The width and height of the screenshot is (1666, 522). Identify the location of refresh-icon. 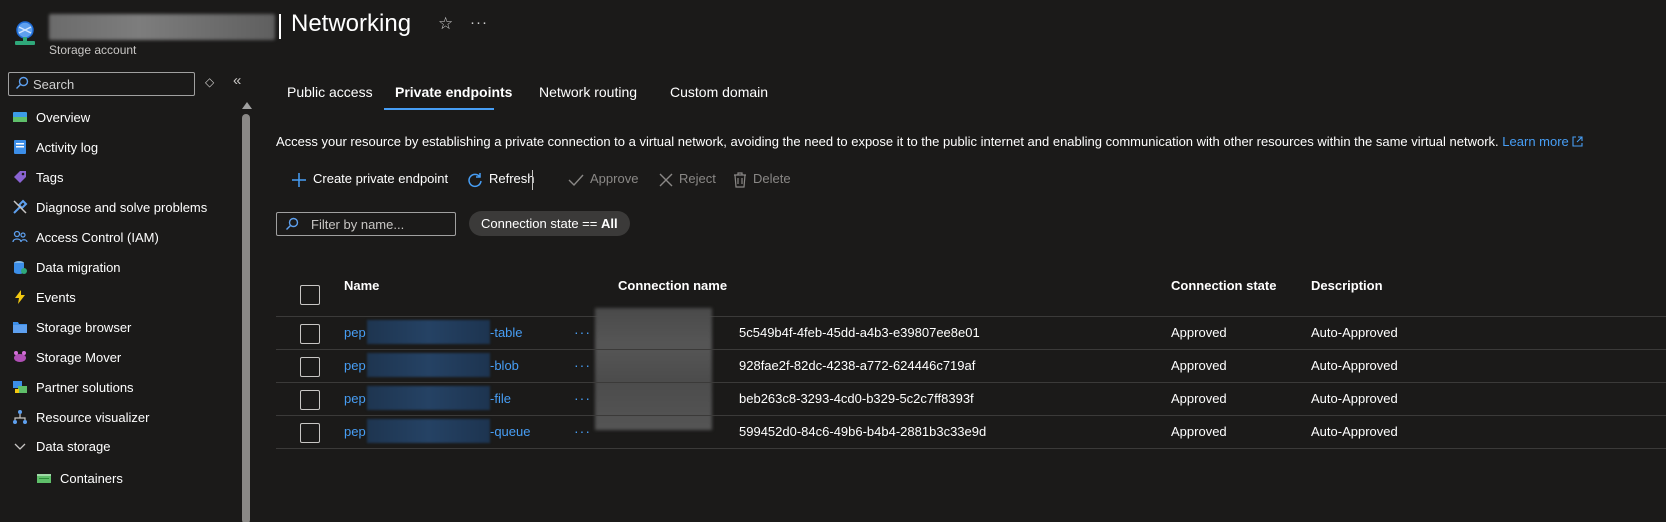
(475, 179).